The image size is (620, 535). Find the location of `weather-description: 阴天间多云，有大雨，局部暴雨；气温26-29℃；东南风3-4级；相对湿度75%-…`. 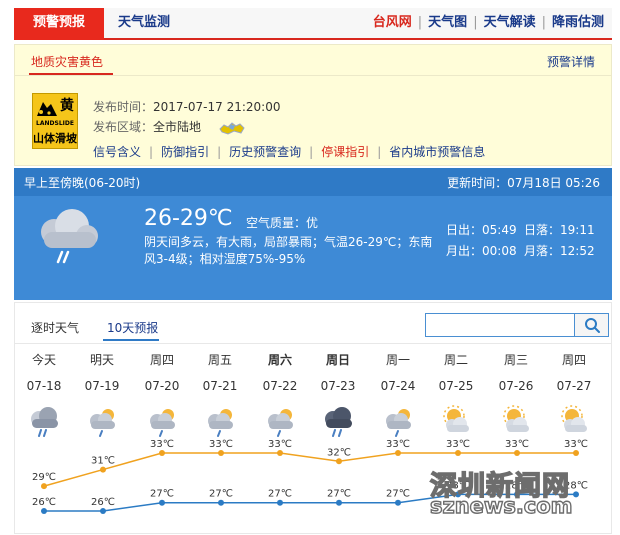

weather-description: 阴天间多云，有大雨，局部暴雨；气温26-29℃；东南风3-4级；相对湿度75%-… is located at coordinates (288, 250).